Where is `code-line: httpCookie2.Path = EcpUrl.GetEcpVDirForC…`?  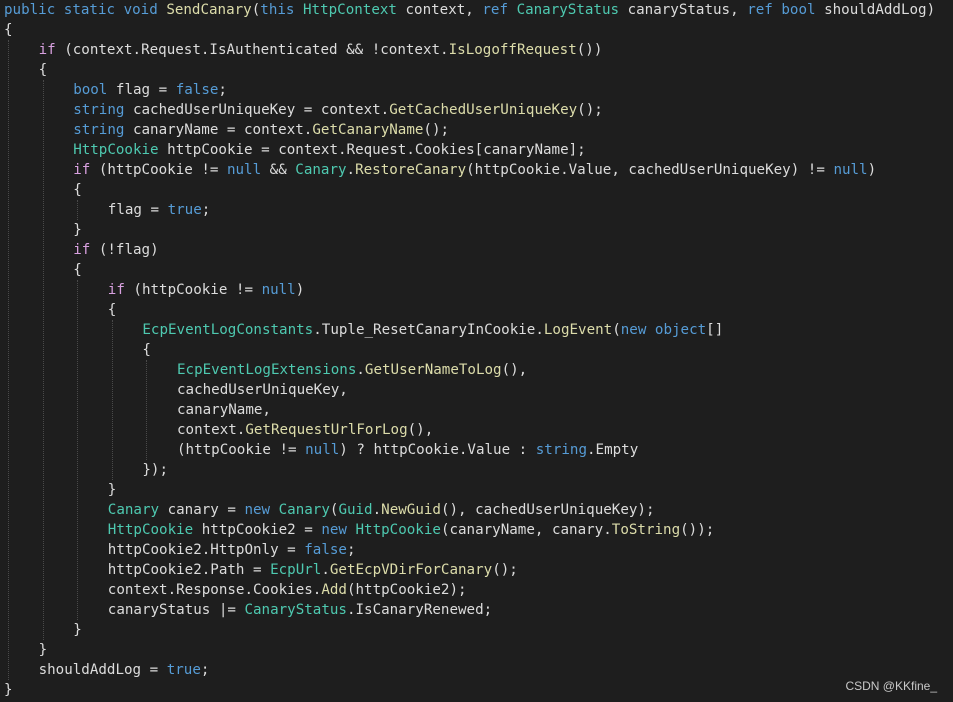
code-line: httpCookie2.Path = EcpUrl.GetEcpVDirForC… is located at coordinates (313, 570).